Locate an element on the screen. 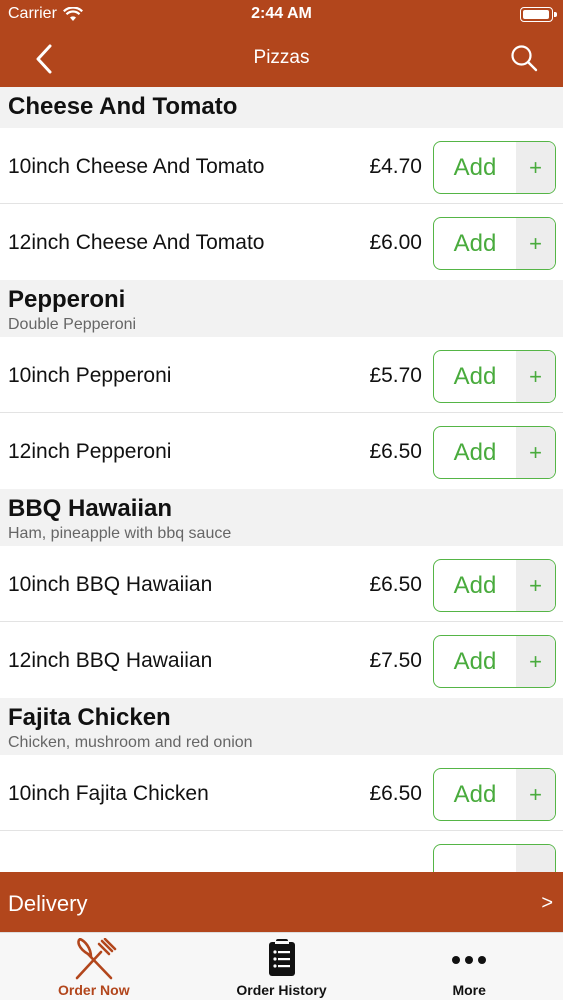 The height and width of the screenshot is (1000, 563). tab-order-now: Order Now is located at coordinates (94, 966).